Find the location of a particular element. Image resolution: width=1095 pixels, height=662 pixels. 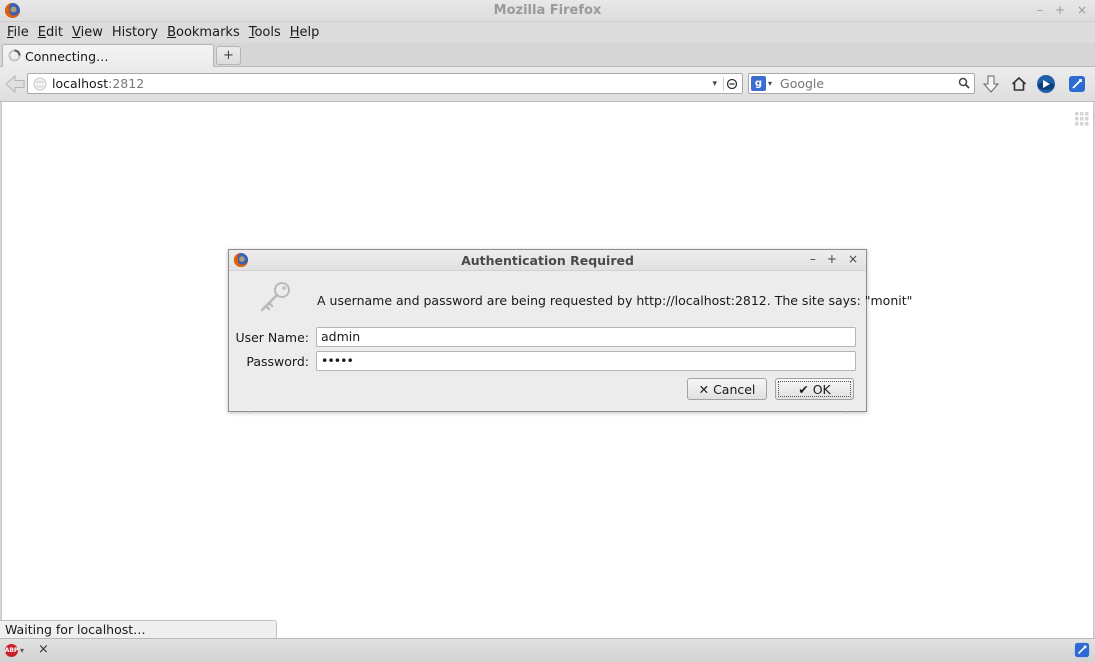

google-icon: g is located at coordinates (758, 83).